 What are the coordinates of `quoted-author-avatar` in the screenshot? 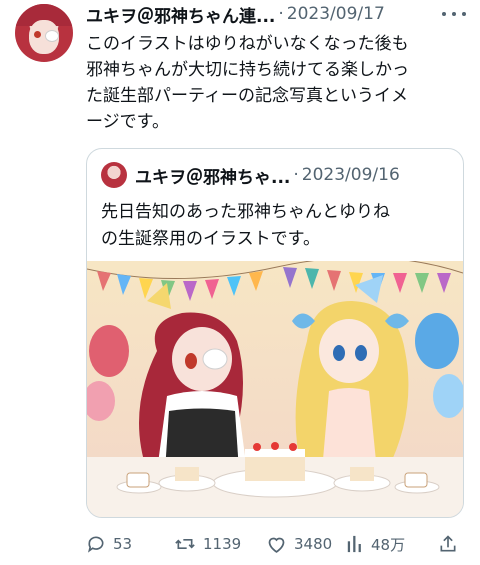 It's located at (114, 175).